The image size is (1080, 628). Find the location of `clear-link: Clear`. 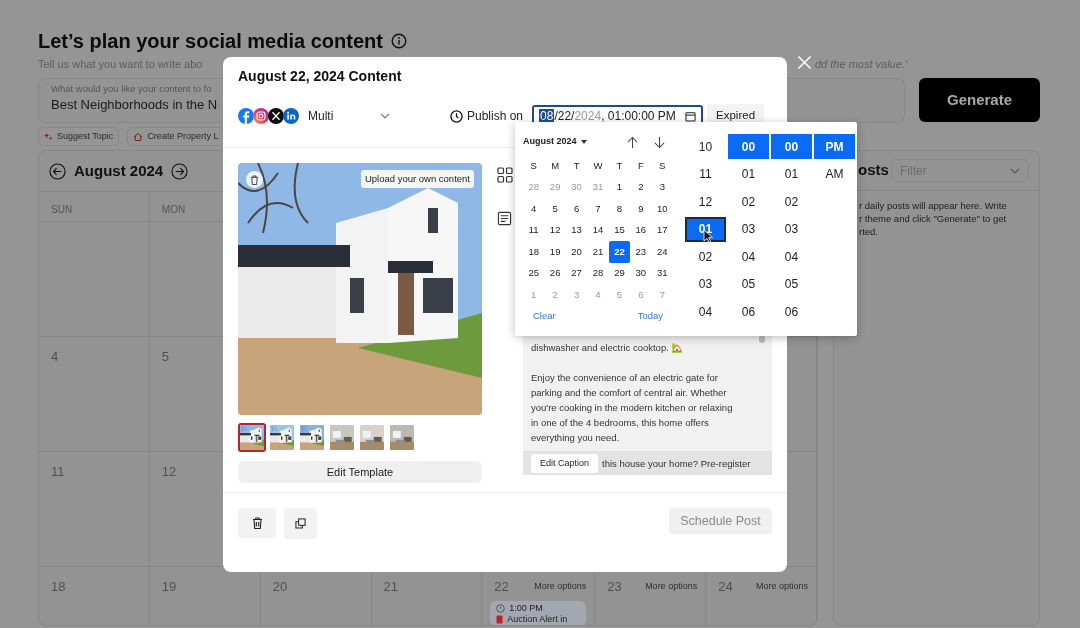

clear-link: Clear is located at coordinates (544, 316).